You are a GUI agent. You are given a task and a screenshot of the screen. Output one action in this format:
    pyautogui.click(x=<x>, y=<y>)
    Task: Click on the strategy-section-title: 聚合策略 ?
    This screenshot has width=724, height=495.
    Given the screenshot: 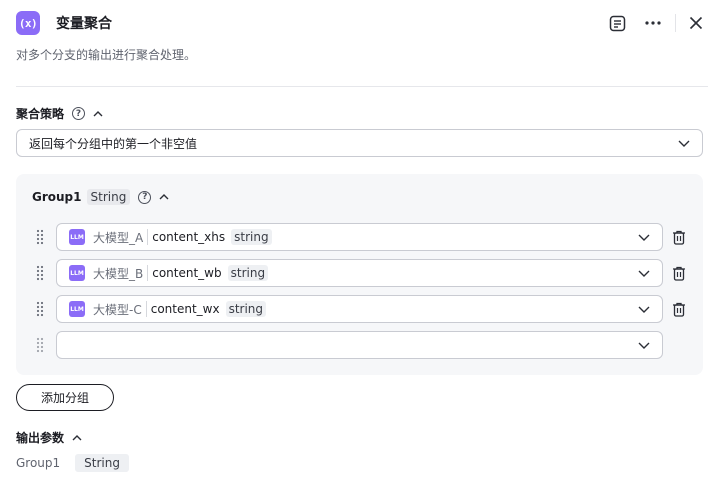 What is the action you would take?
    pyautogui.click(x=59, y=113)
    